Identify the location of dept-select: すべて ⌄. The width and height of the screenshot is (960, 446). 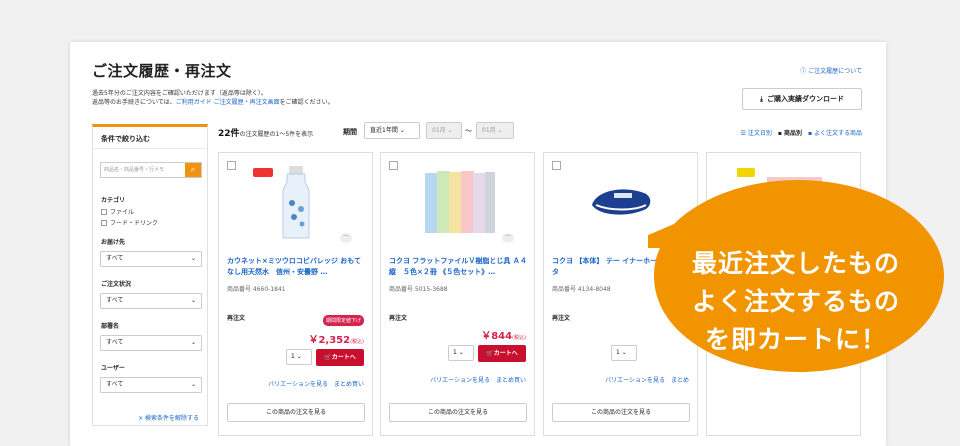
(151, 343).